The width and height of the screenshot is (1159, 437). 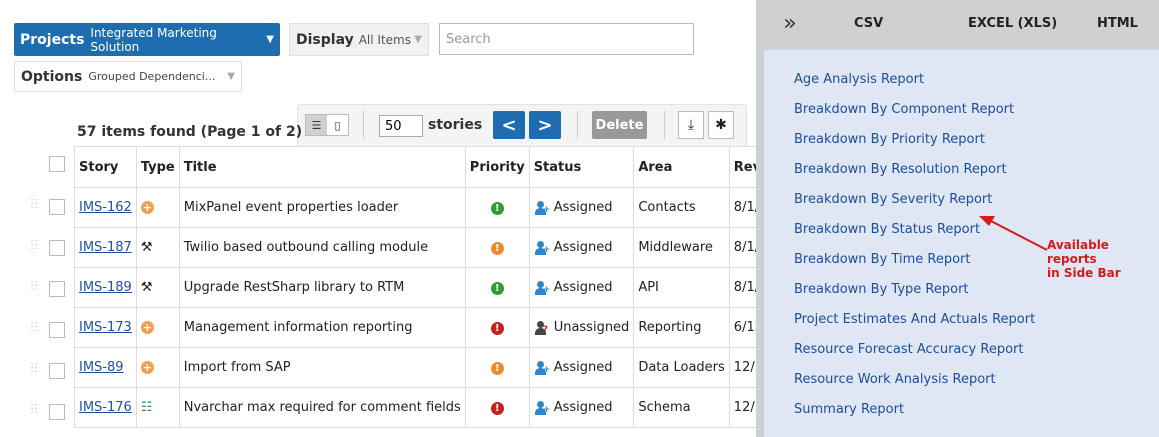 I want to click on options-selector: Options Grouped Dependenci... ▼, so click(x=128, y=76).